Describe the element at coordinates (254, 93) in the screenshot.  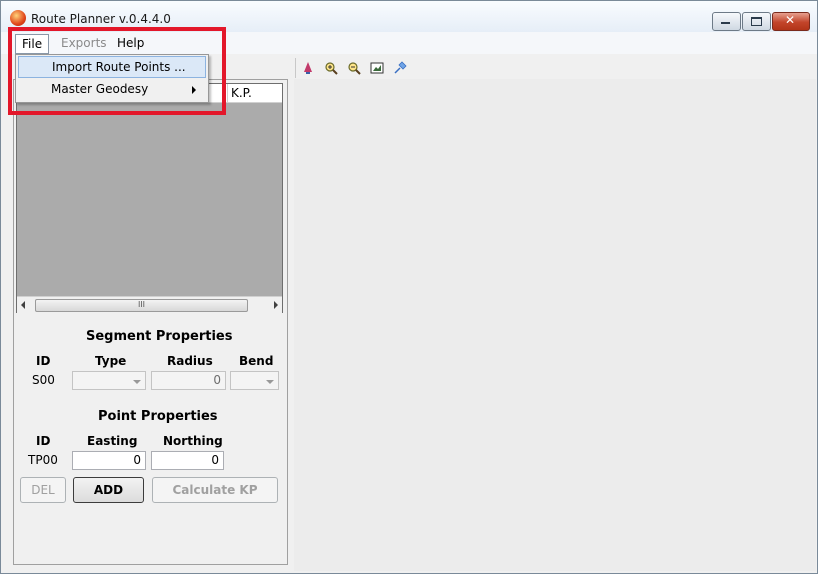
I see `column-kp: K.P.` at that location.